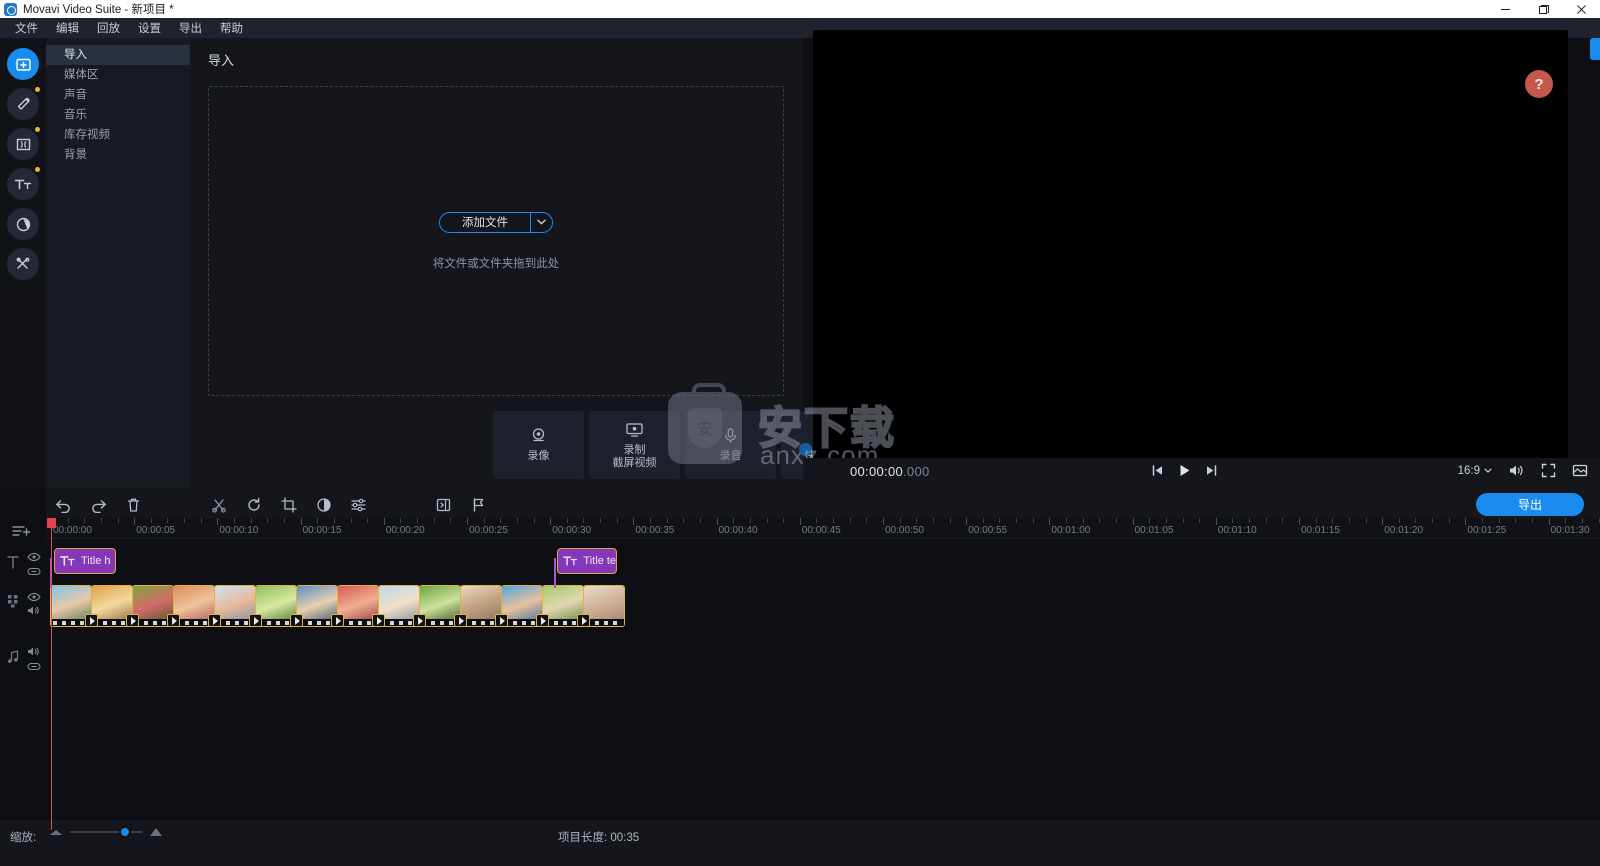  What do you see at coordinates (570, 561) in the screenshot?
I see `text-tt-icon` at bounding box center [570, 561].